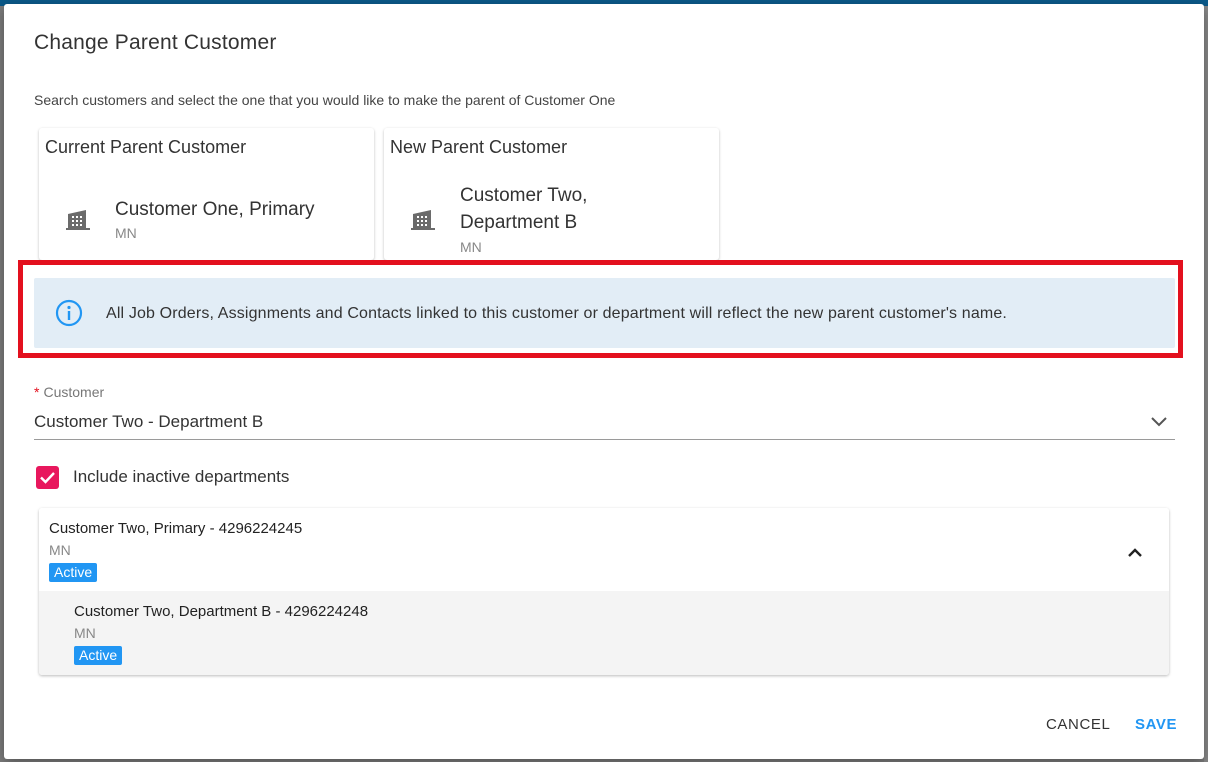 The width and height of the screenshot is (1208, 762). Describe the element at coordinates (155, 42) in the screenshot. I see `dialog-title: Change Parent Customer` at that location.